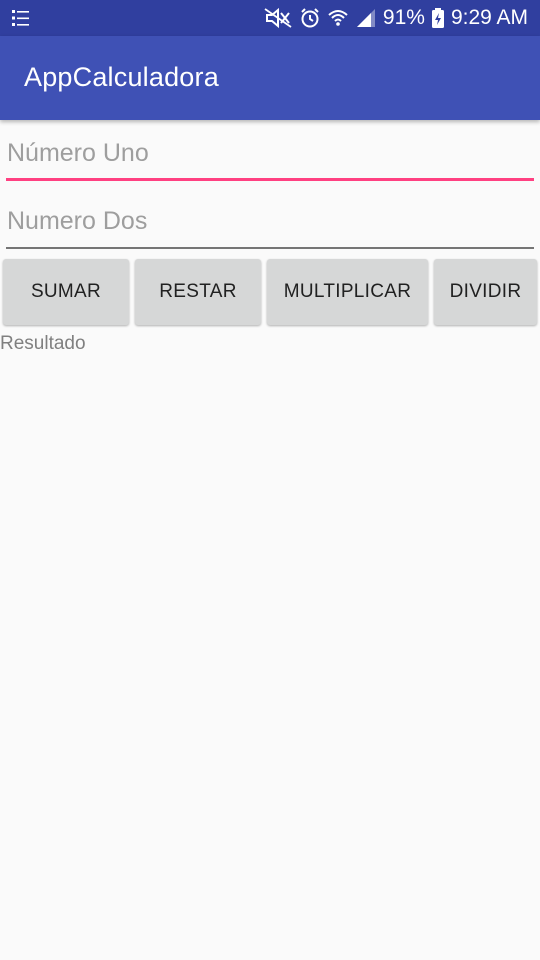  I want to click on wifi-icon, so click(338, 18).